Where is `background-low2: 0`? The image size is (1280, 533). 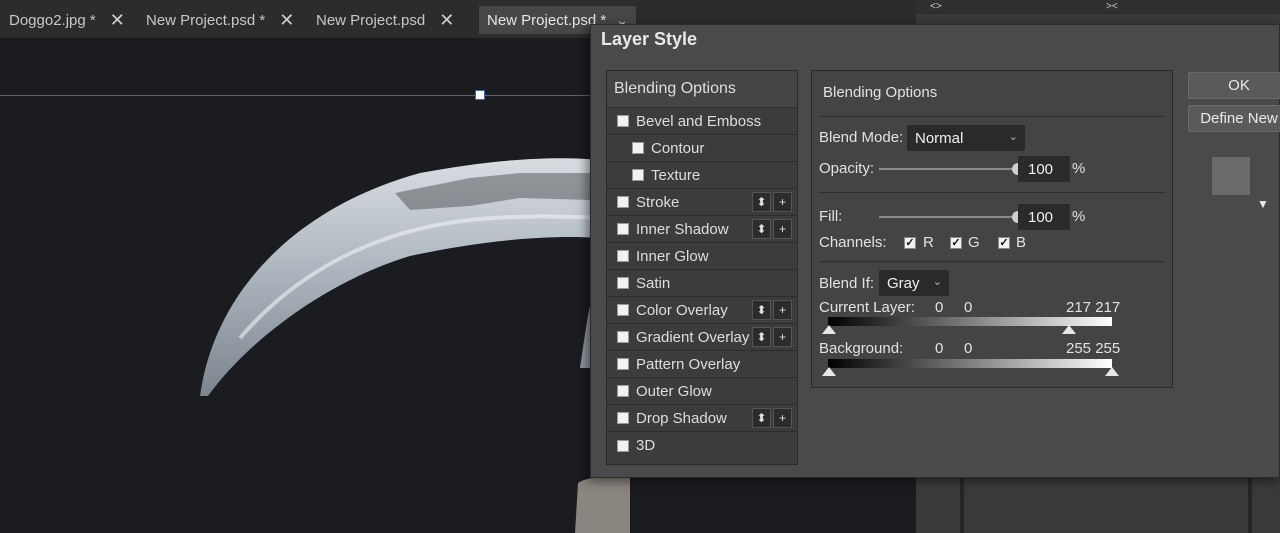 background-low2: 0 is located at coordinates (968, 348).